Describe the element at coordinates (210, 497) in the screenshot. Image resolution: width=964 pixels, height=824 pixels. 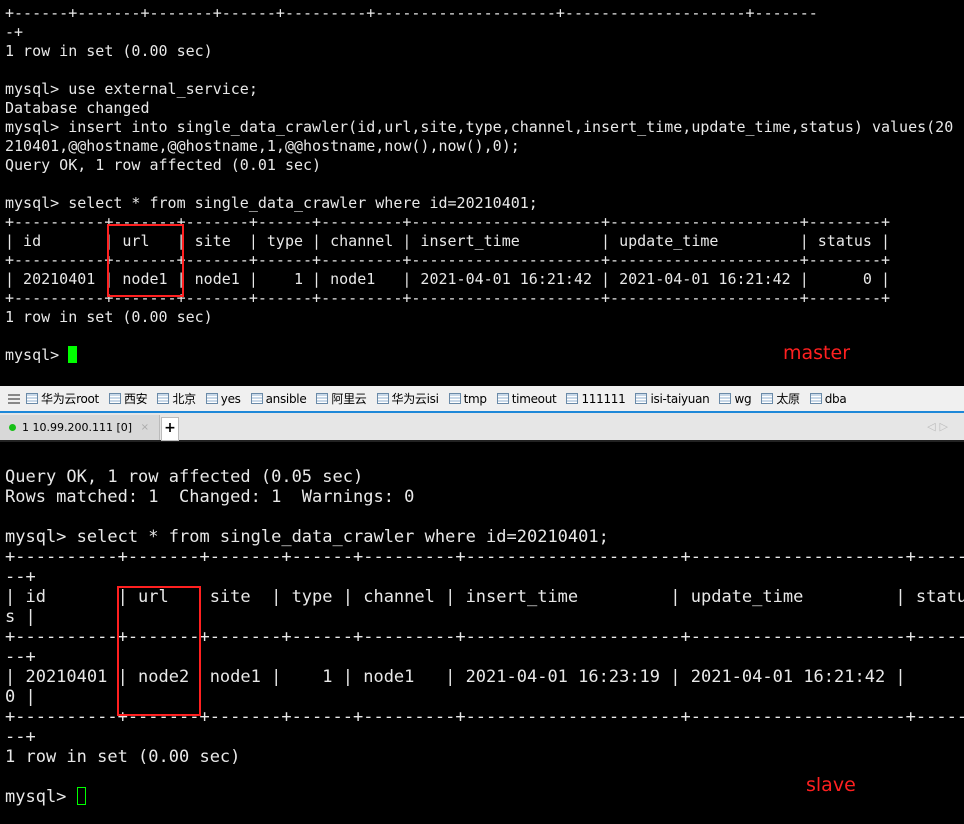
I see `terminal-line: Rows matched: 1 Changed: 1 Warnings: 0` at that location.